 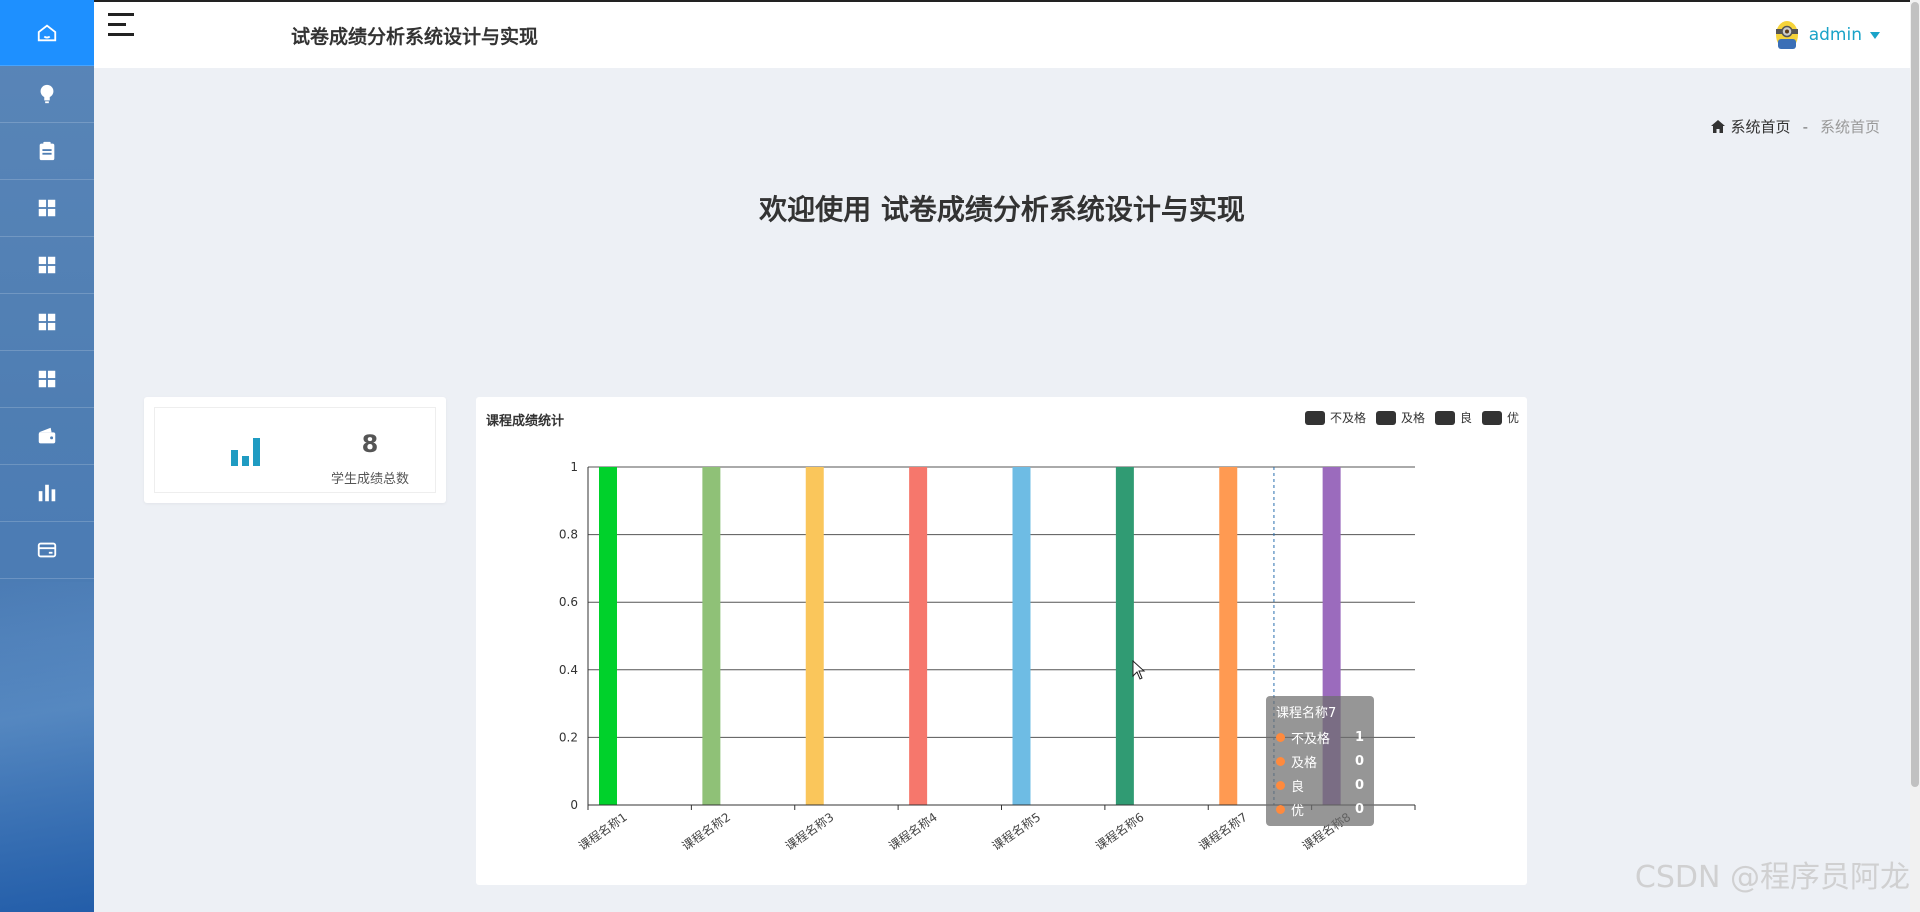 What do you see at coordinates (370, 444) in the screenshot?
I see `stat-value: 8` at bounding box center [370, 444].